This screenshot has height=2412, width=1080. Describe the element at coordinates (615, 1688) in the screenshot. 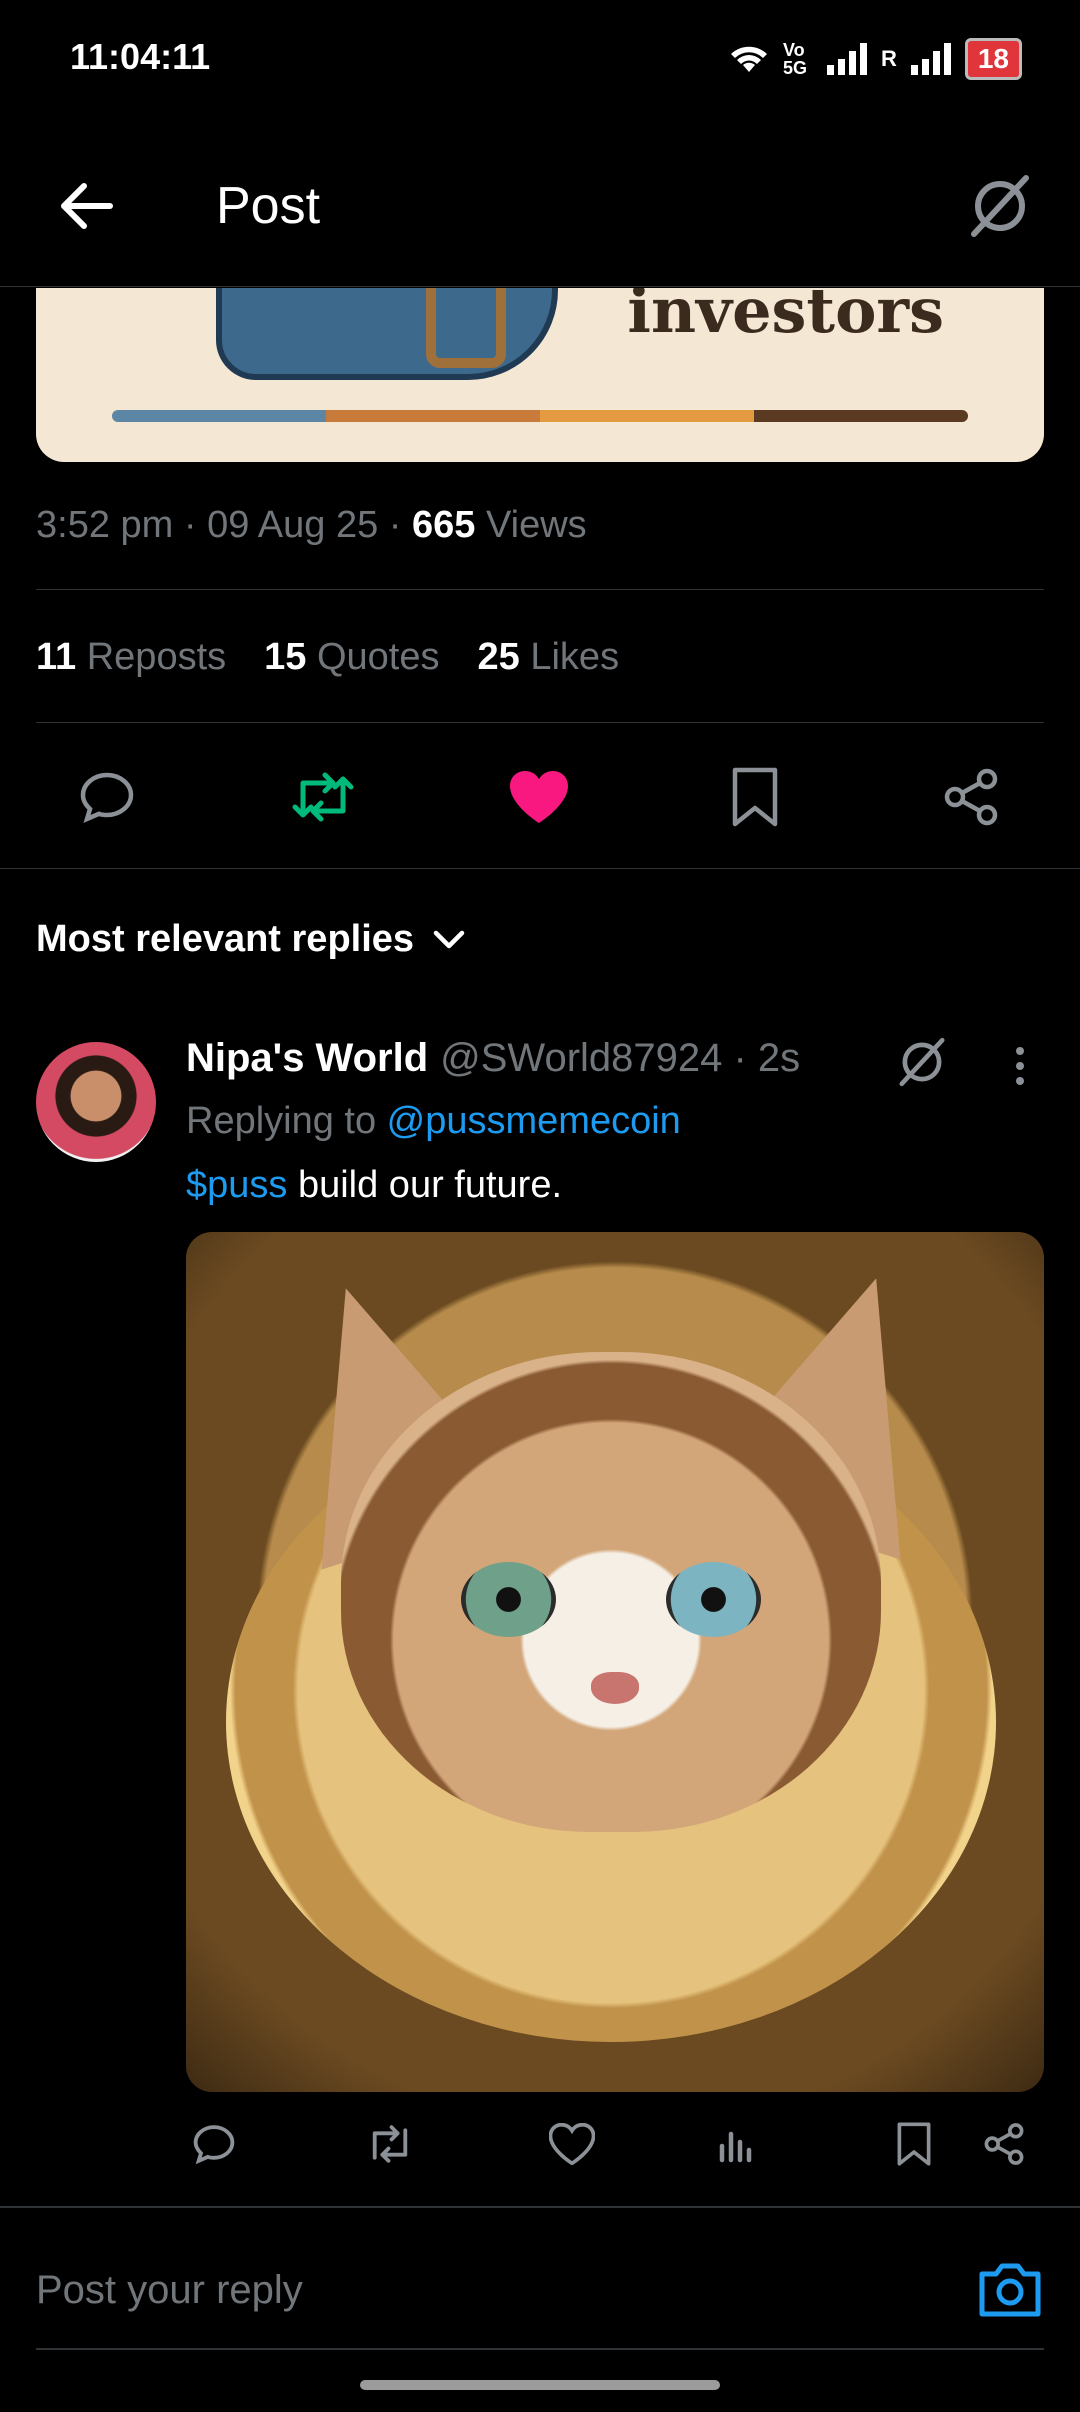

I see `cat-nose` at that location.